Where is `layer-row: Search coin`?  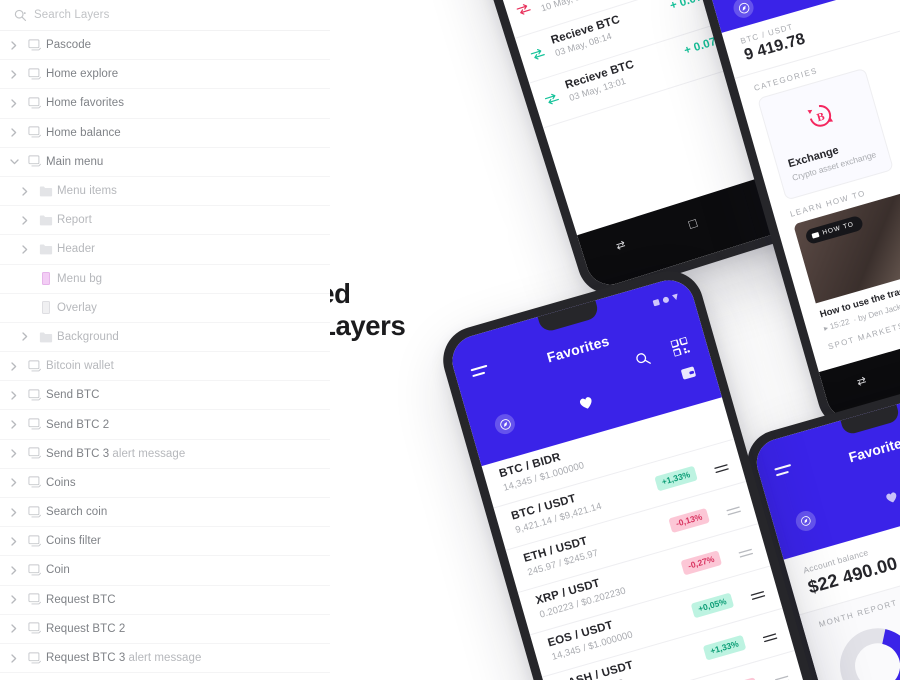 layer-row: Search coin is located at coordinates (165, 513).